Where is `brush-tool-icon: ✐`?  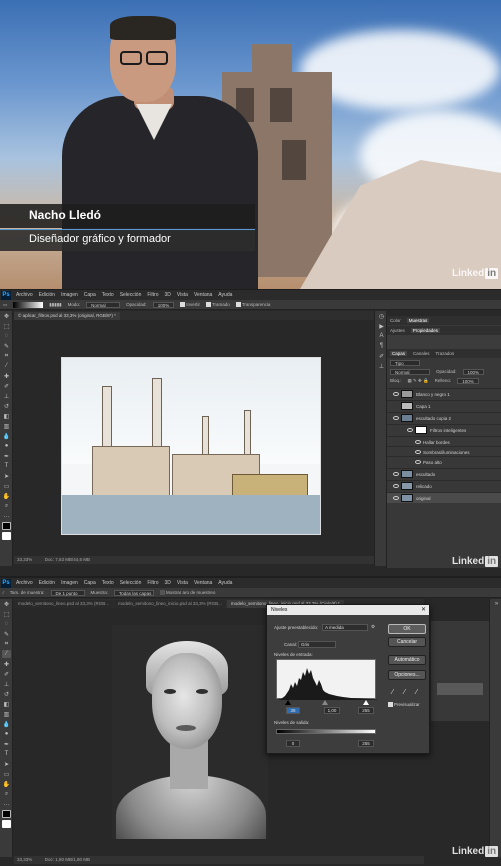 brush-tool-icon: ✐ is located at coordinates (6, 386).